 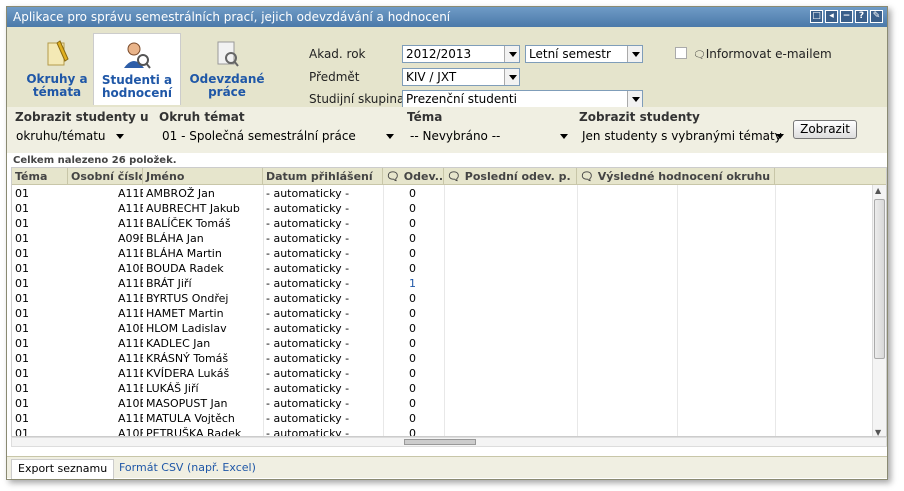 What do you see at coordinates (825, 129) in the screenshot?
I see `zobrazit-button: Zobrazit` at bounding box center [825, 129].